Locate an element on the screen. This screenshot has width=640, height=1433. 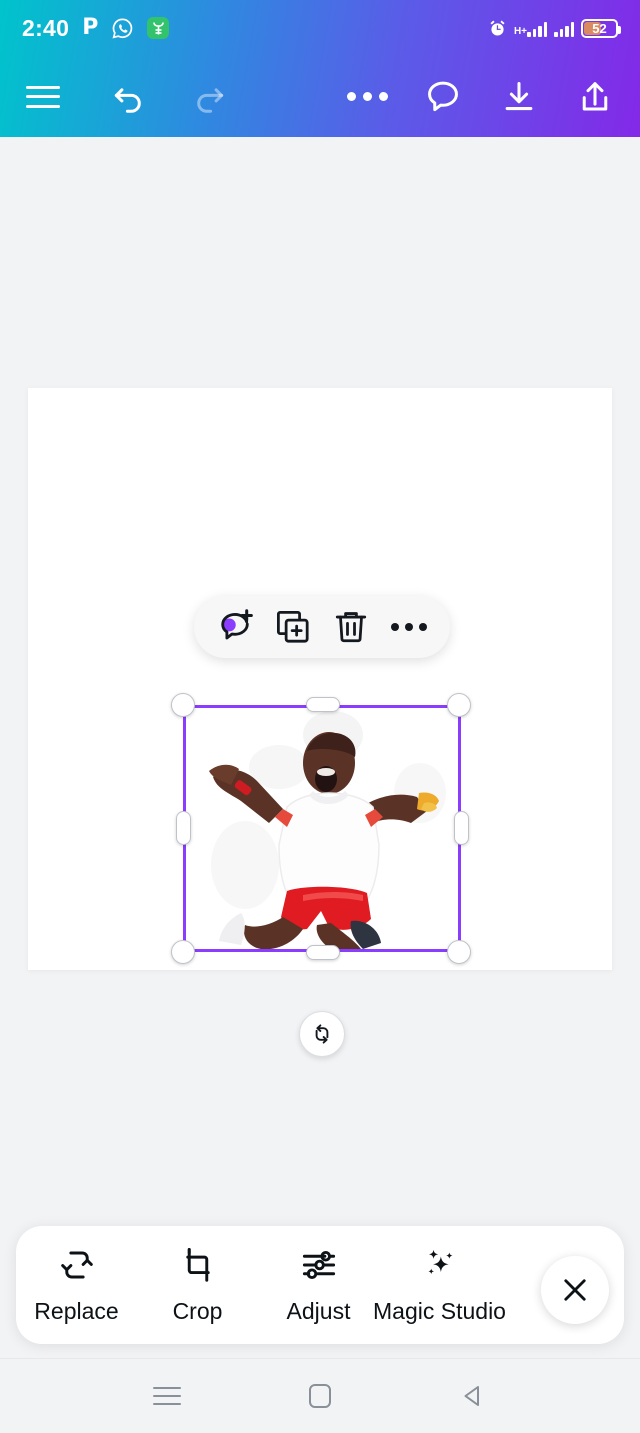
alarm-icon is located at coordinates (497, 28).